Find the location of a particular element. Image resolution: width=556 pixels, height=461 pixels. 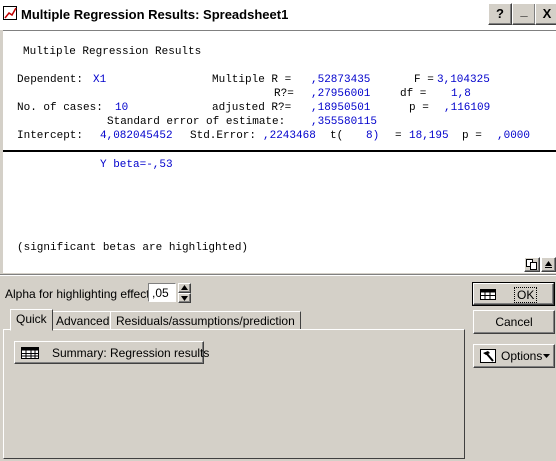

ok-button: OK is located at coordinates (513, 294).